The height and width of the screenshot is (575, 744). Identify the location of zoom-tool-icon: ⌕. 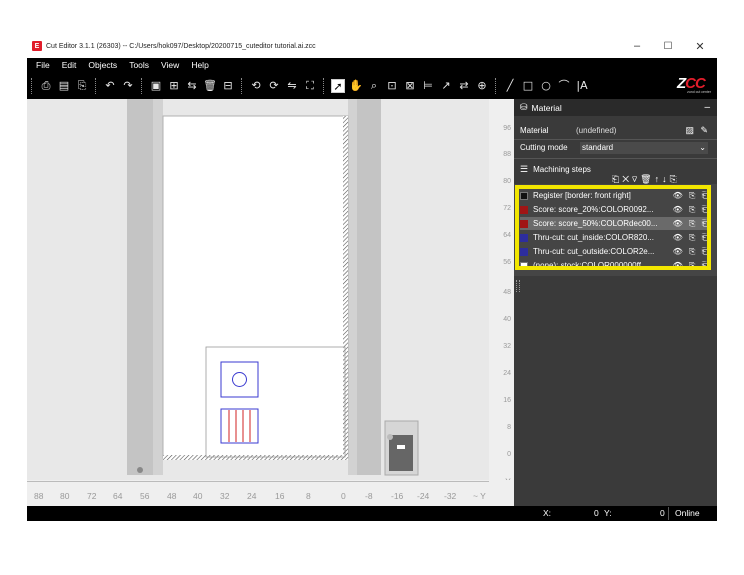
(374, 86).